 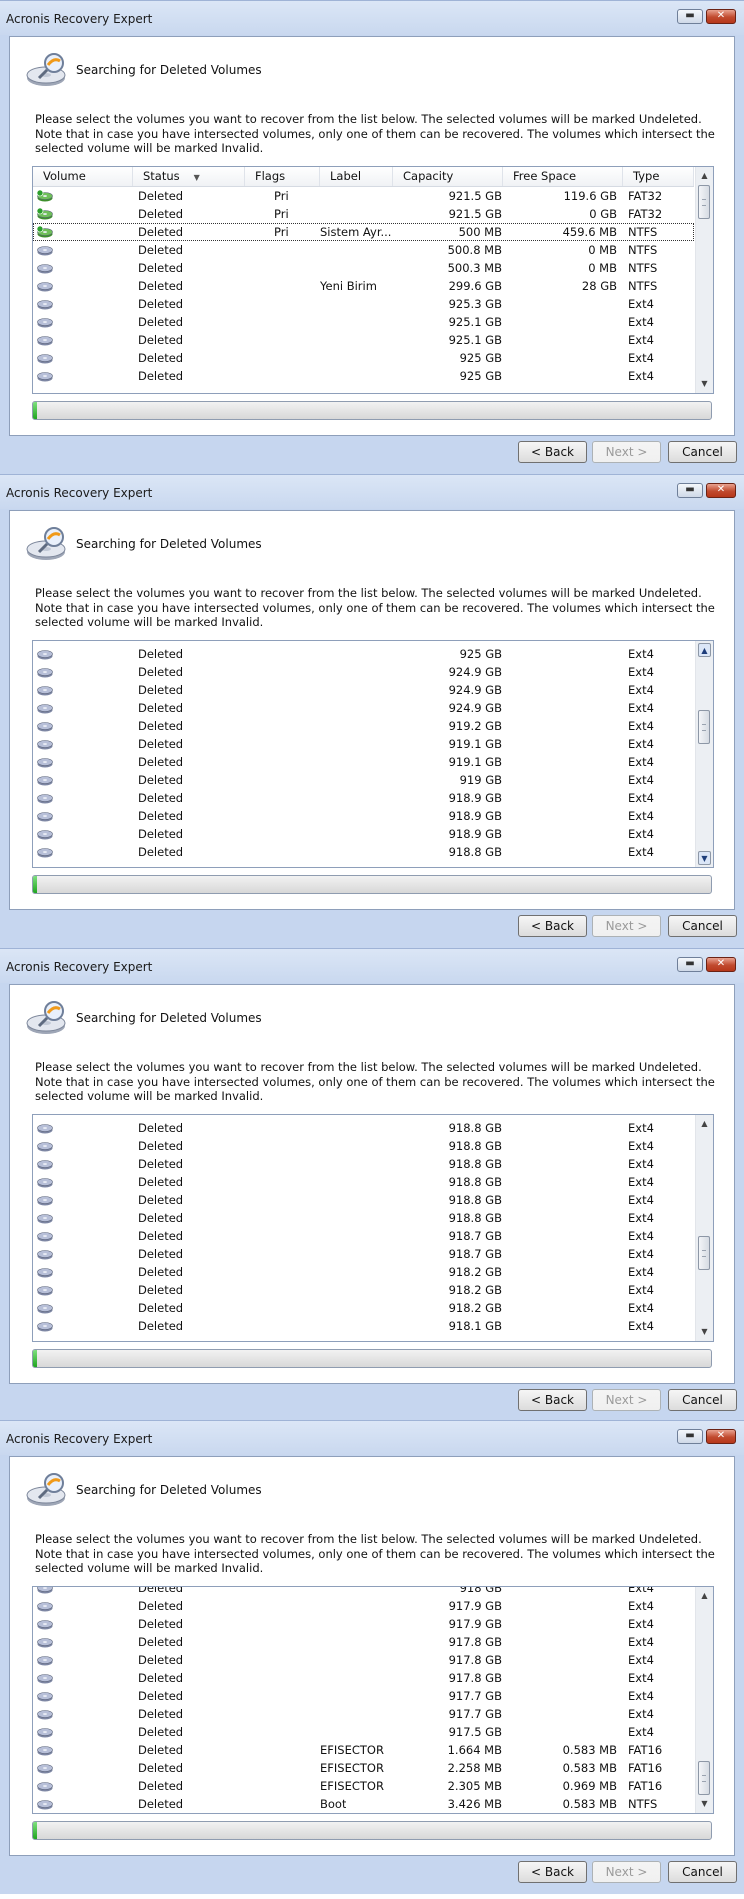 I want to click on table-row: Deleted EFISECTOR 2.305 MB 0.969 MB FAT16, so click(x=363, y=1786).